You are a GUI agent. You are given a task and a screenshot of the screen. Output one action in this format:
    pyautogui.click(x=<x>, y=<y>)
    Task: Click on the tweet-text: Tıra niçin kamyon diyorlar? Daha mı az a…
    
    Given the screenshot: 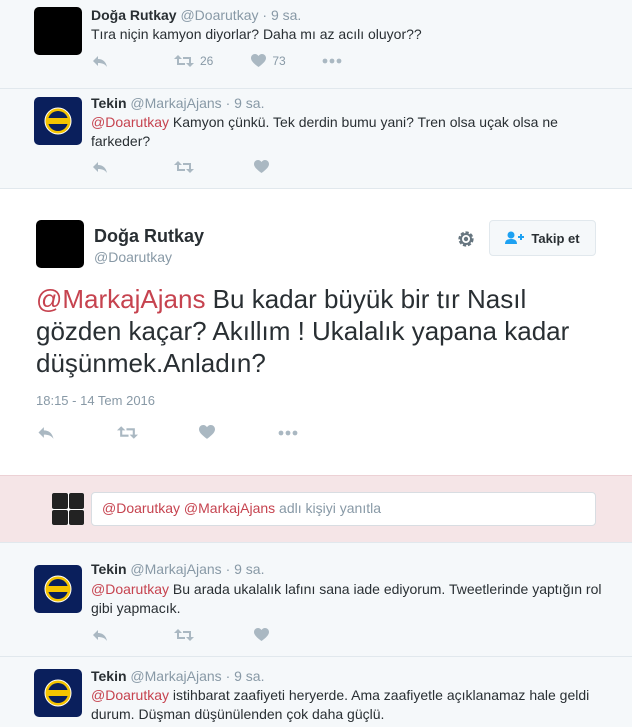 What is the action you would take?
    pyautogui.click(x=256, y=34)
    